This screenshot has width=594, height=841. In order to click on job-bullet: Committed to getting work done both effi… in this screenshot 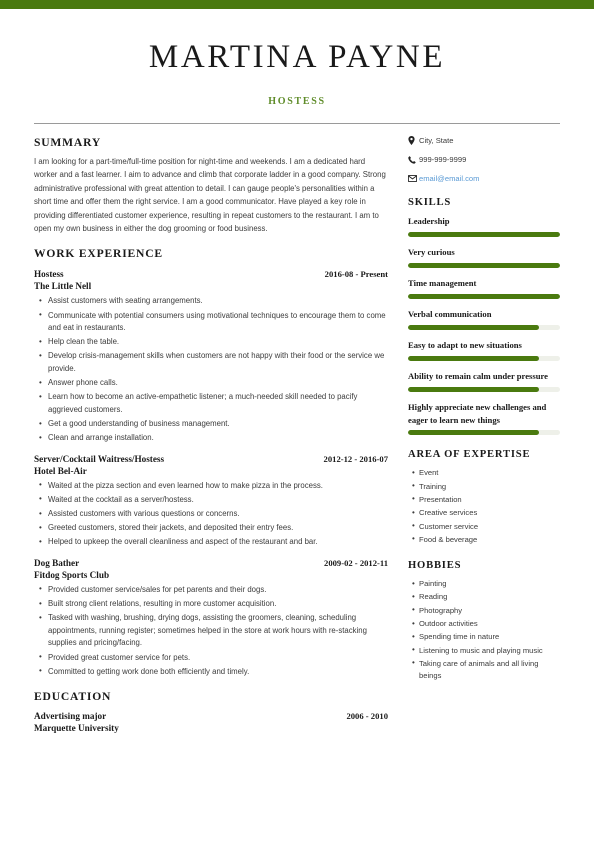, I will do `click(213, 672)`.